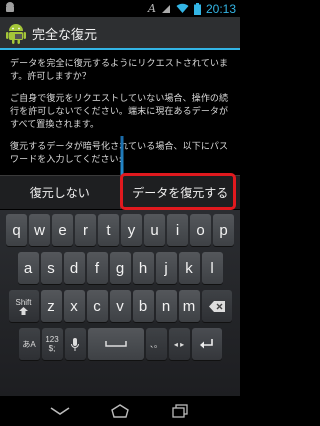 Image resolution: width=320 pixels, height=426 pixels. I want to click on key-f: f, so click(97, 268).